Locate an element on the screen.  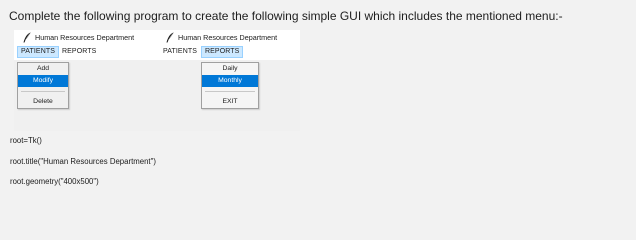
menu-item-add: Add is located at coordinates (43, 69).